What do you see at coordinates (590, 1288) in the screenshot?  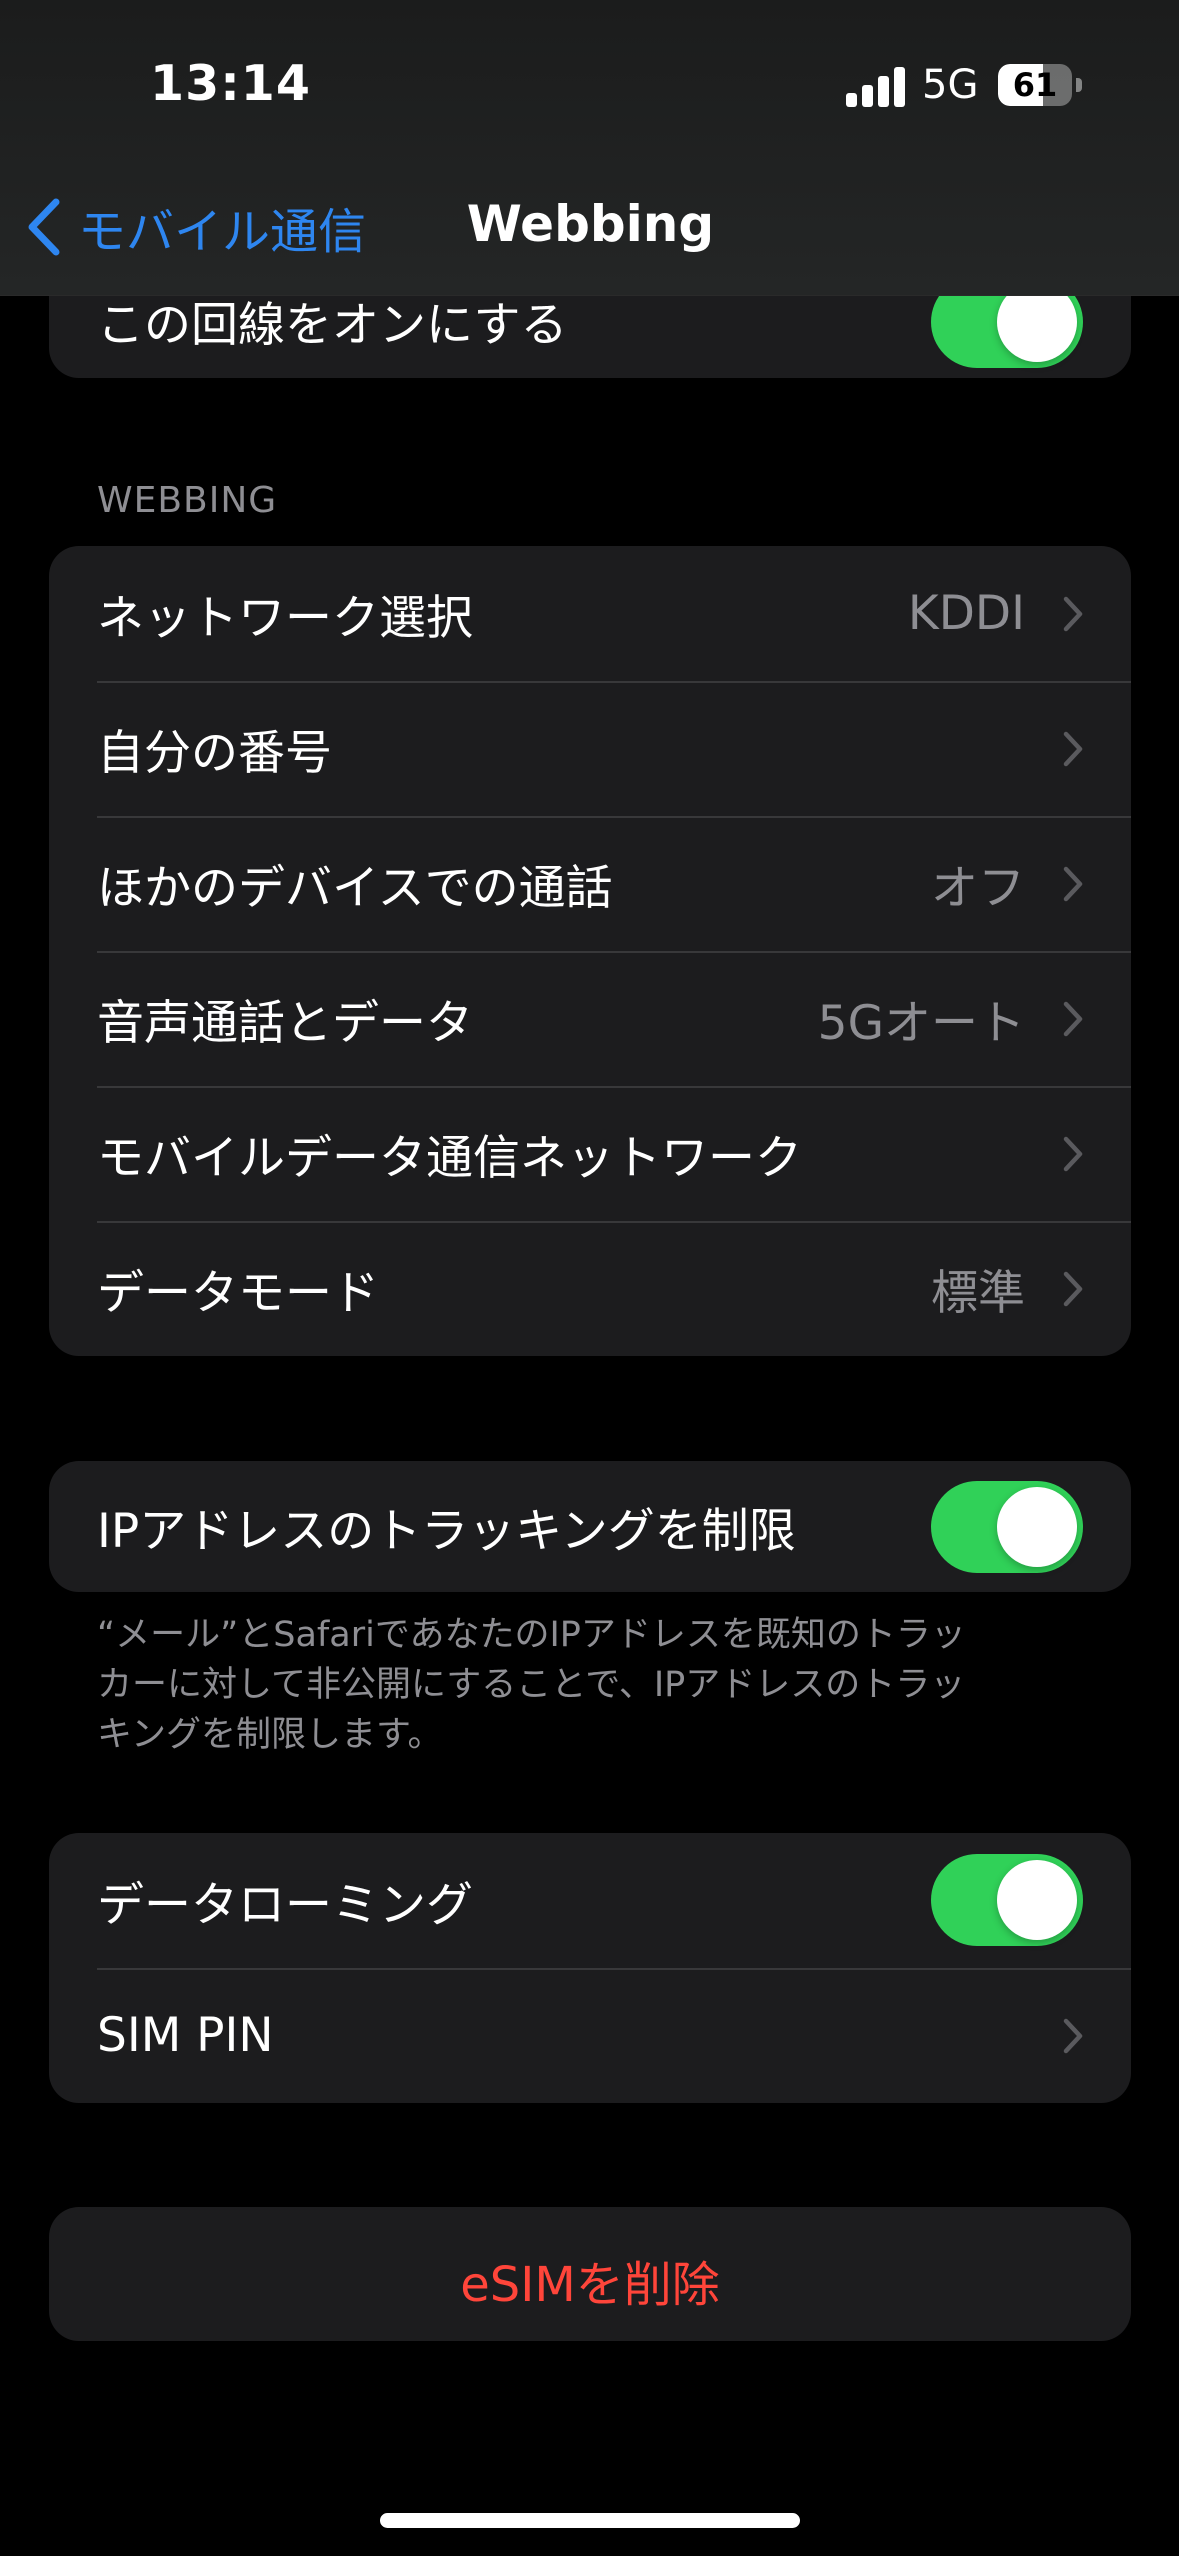 I see `row-data-mode: データモード 標準` at bounding box center [590, 1288].